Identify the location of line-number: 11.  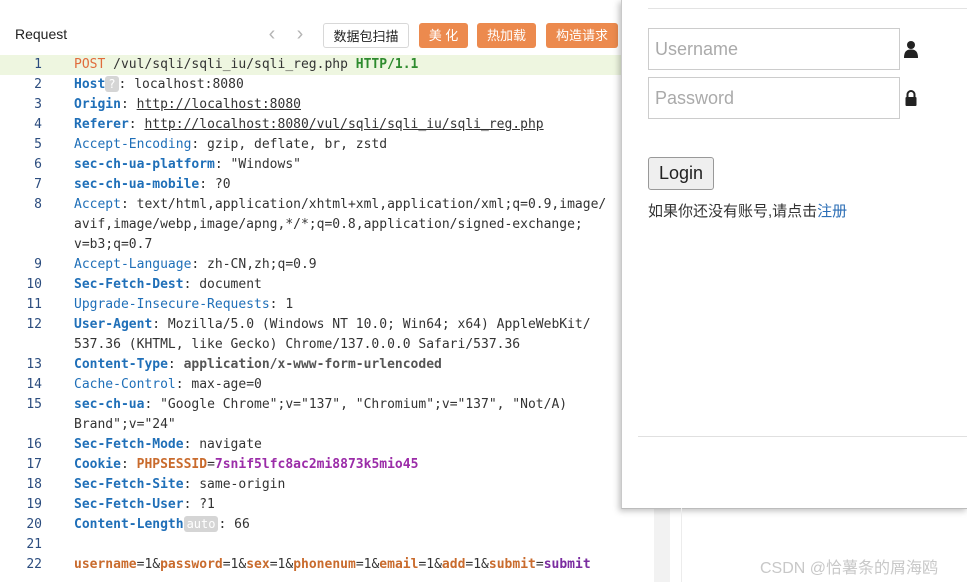
(34, 304).